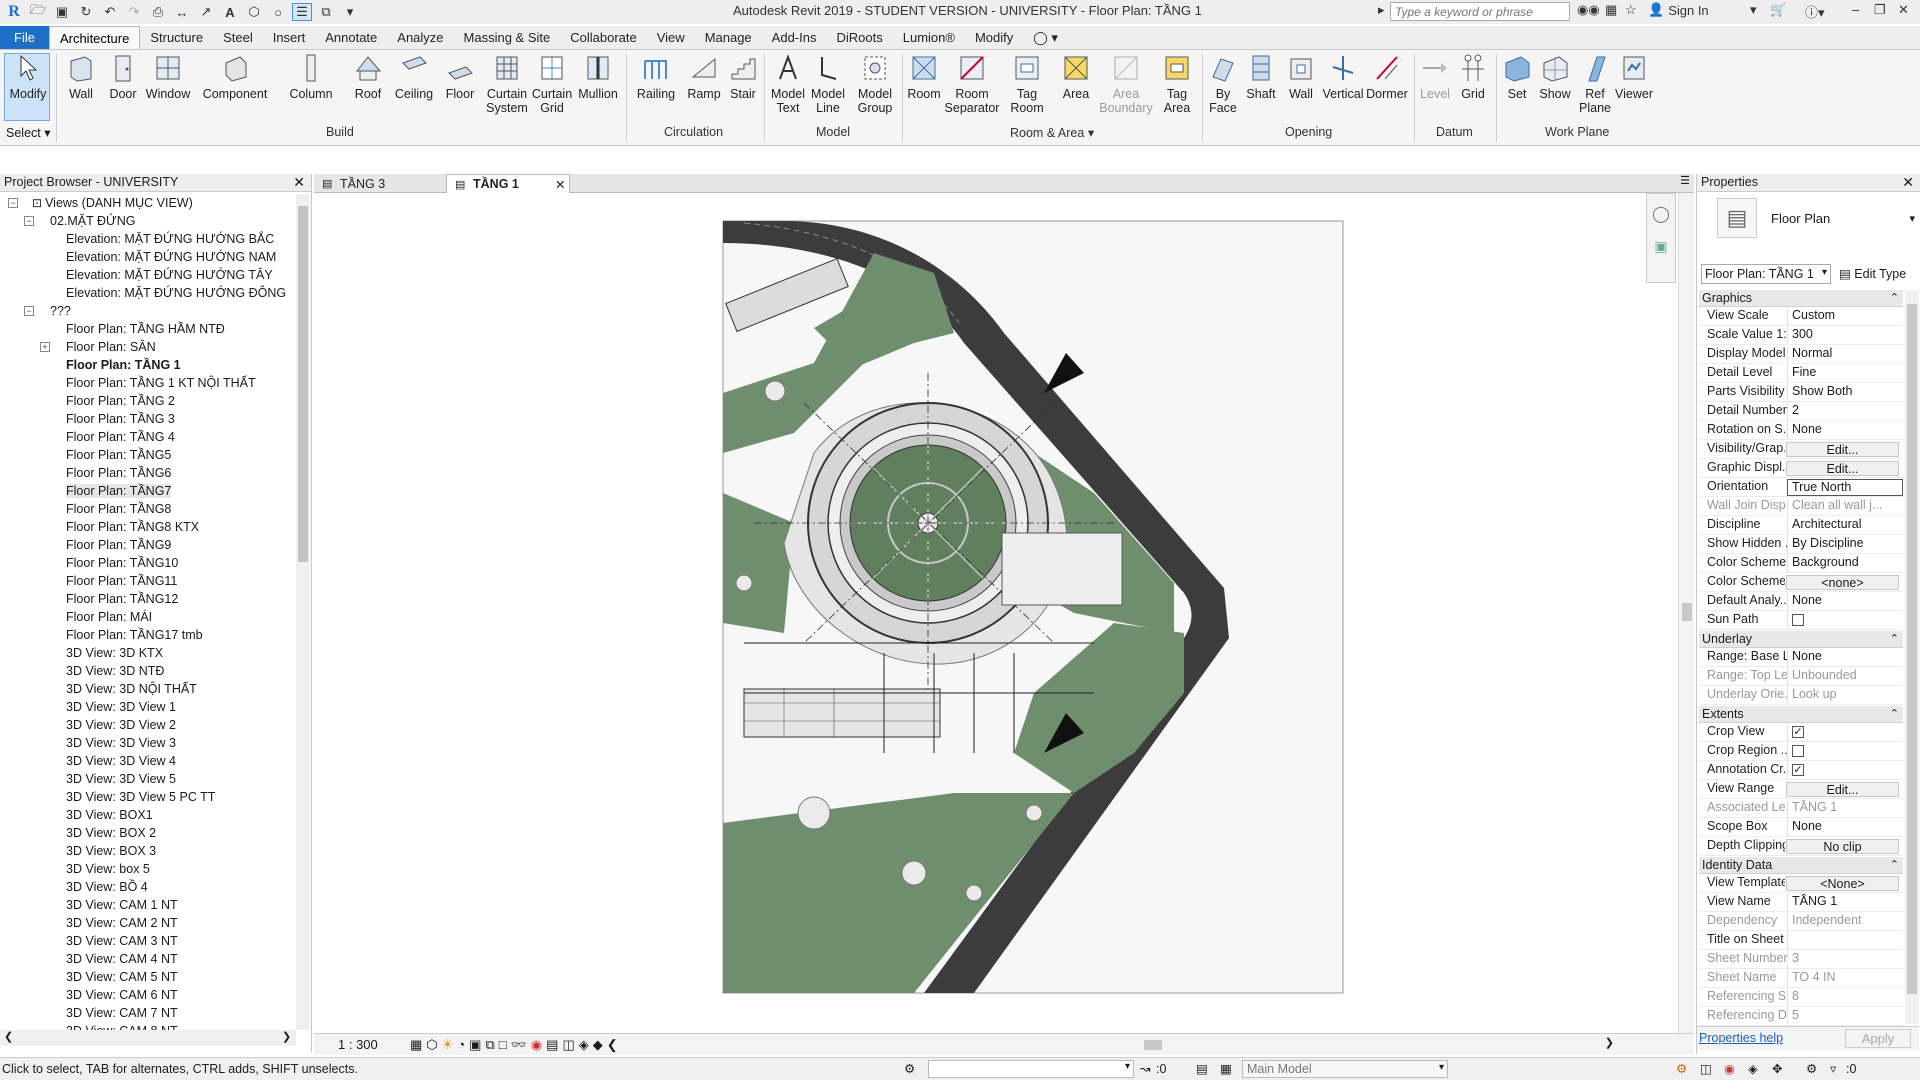 Image resolution: width=1920 pixels, height=1080 pixels. Describe the element at coordinates (109, 815) in the screenshot. I see `tree-item: 3D View: BOX1` at that location.